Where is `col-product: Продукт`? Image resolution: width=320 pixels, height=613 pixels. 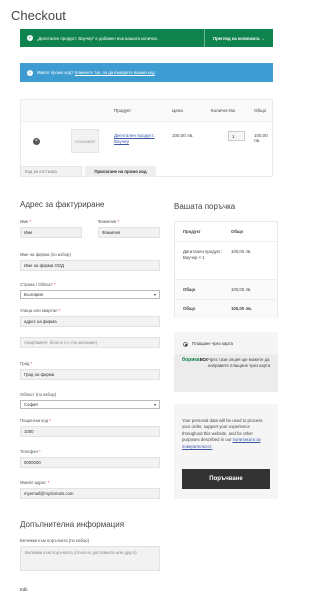 col-product: Продукт is located at coordinates (123, 110).